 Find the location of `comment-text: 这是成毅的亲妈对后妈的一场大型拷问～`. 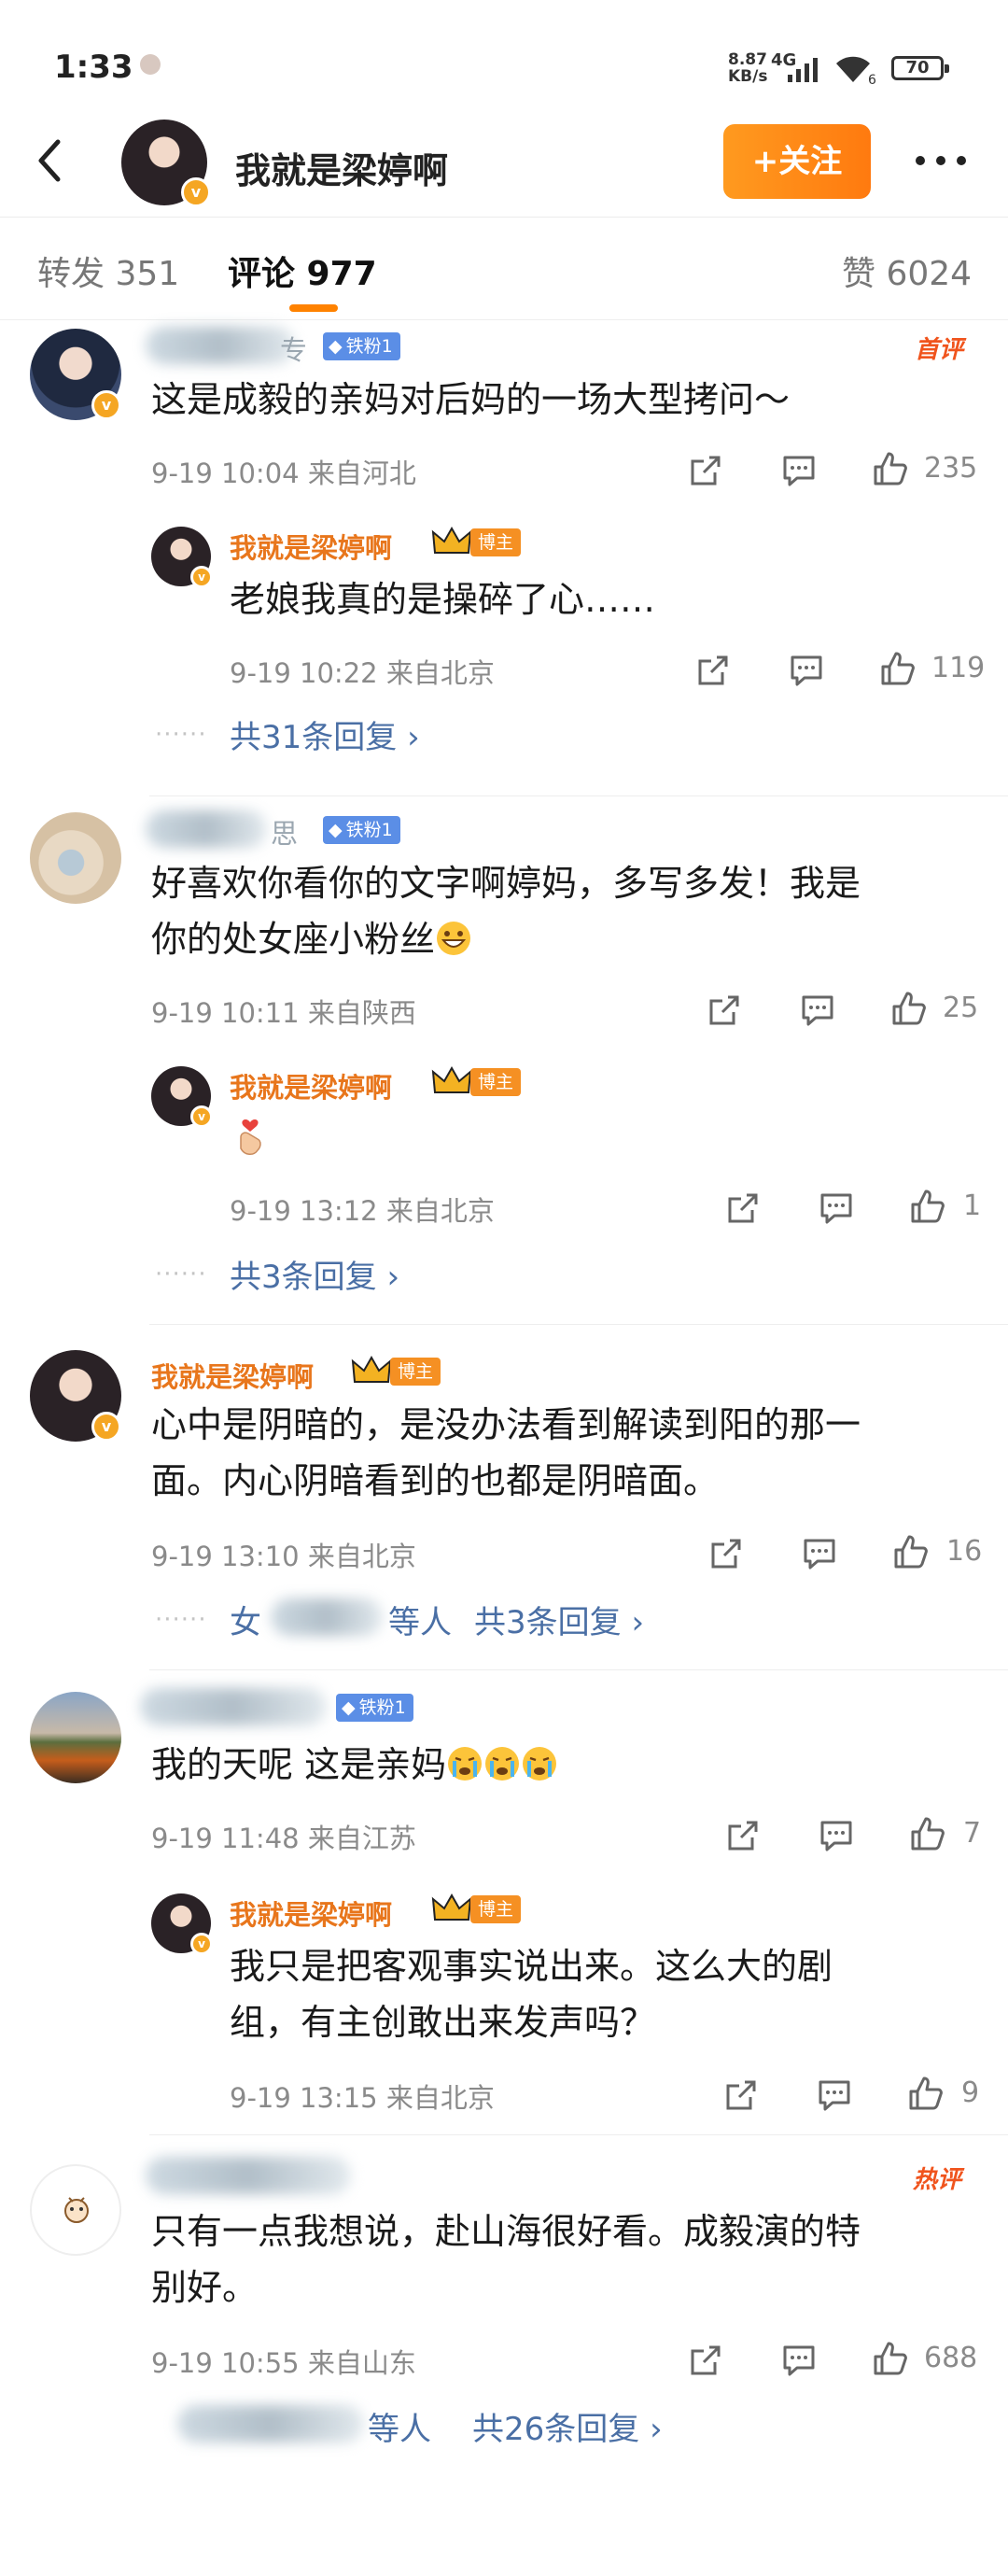

comment-text: 这是成毅的亲妈对后妈的一场大型拷问～ is located at coordinates (471, 399).